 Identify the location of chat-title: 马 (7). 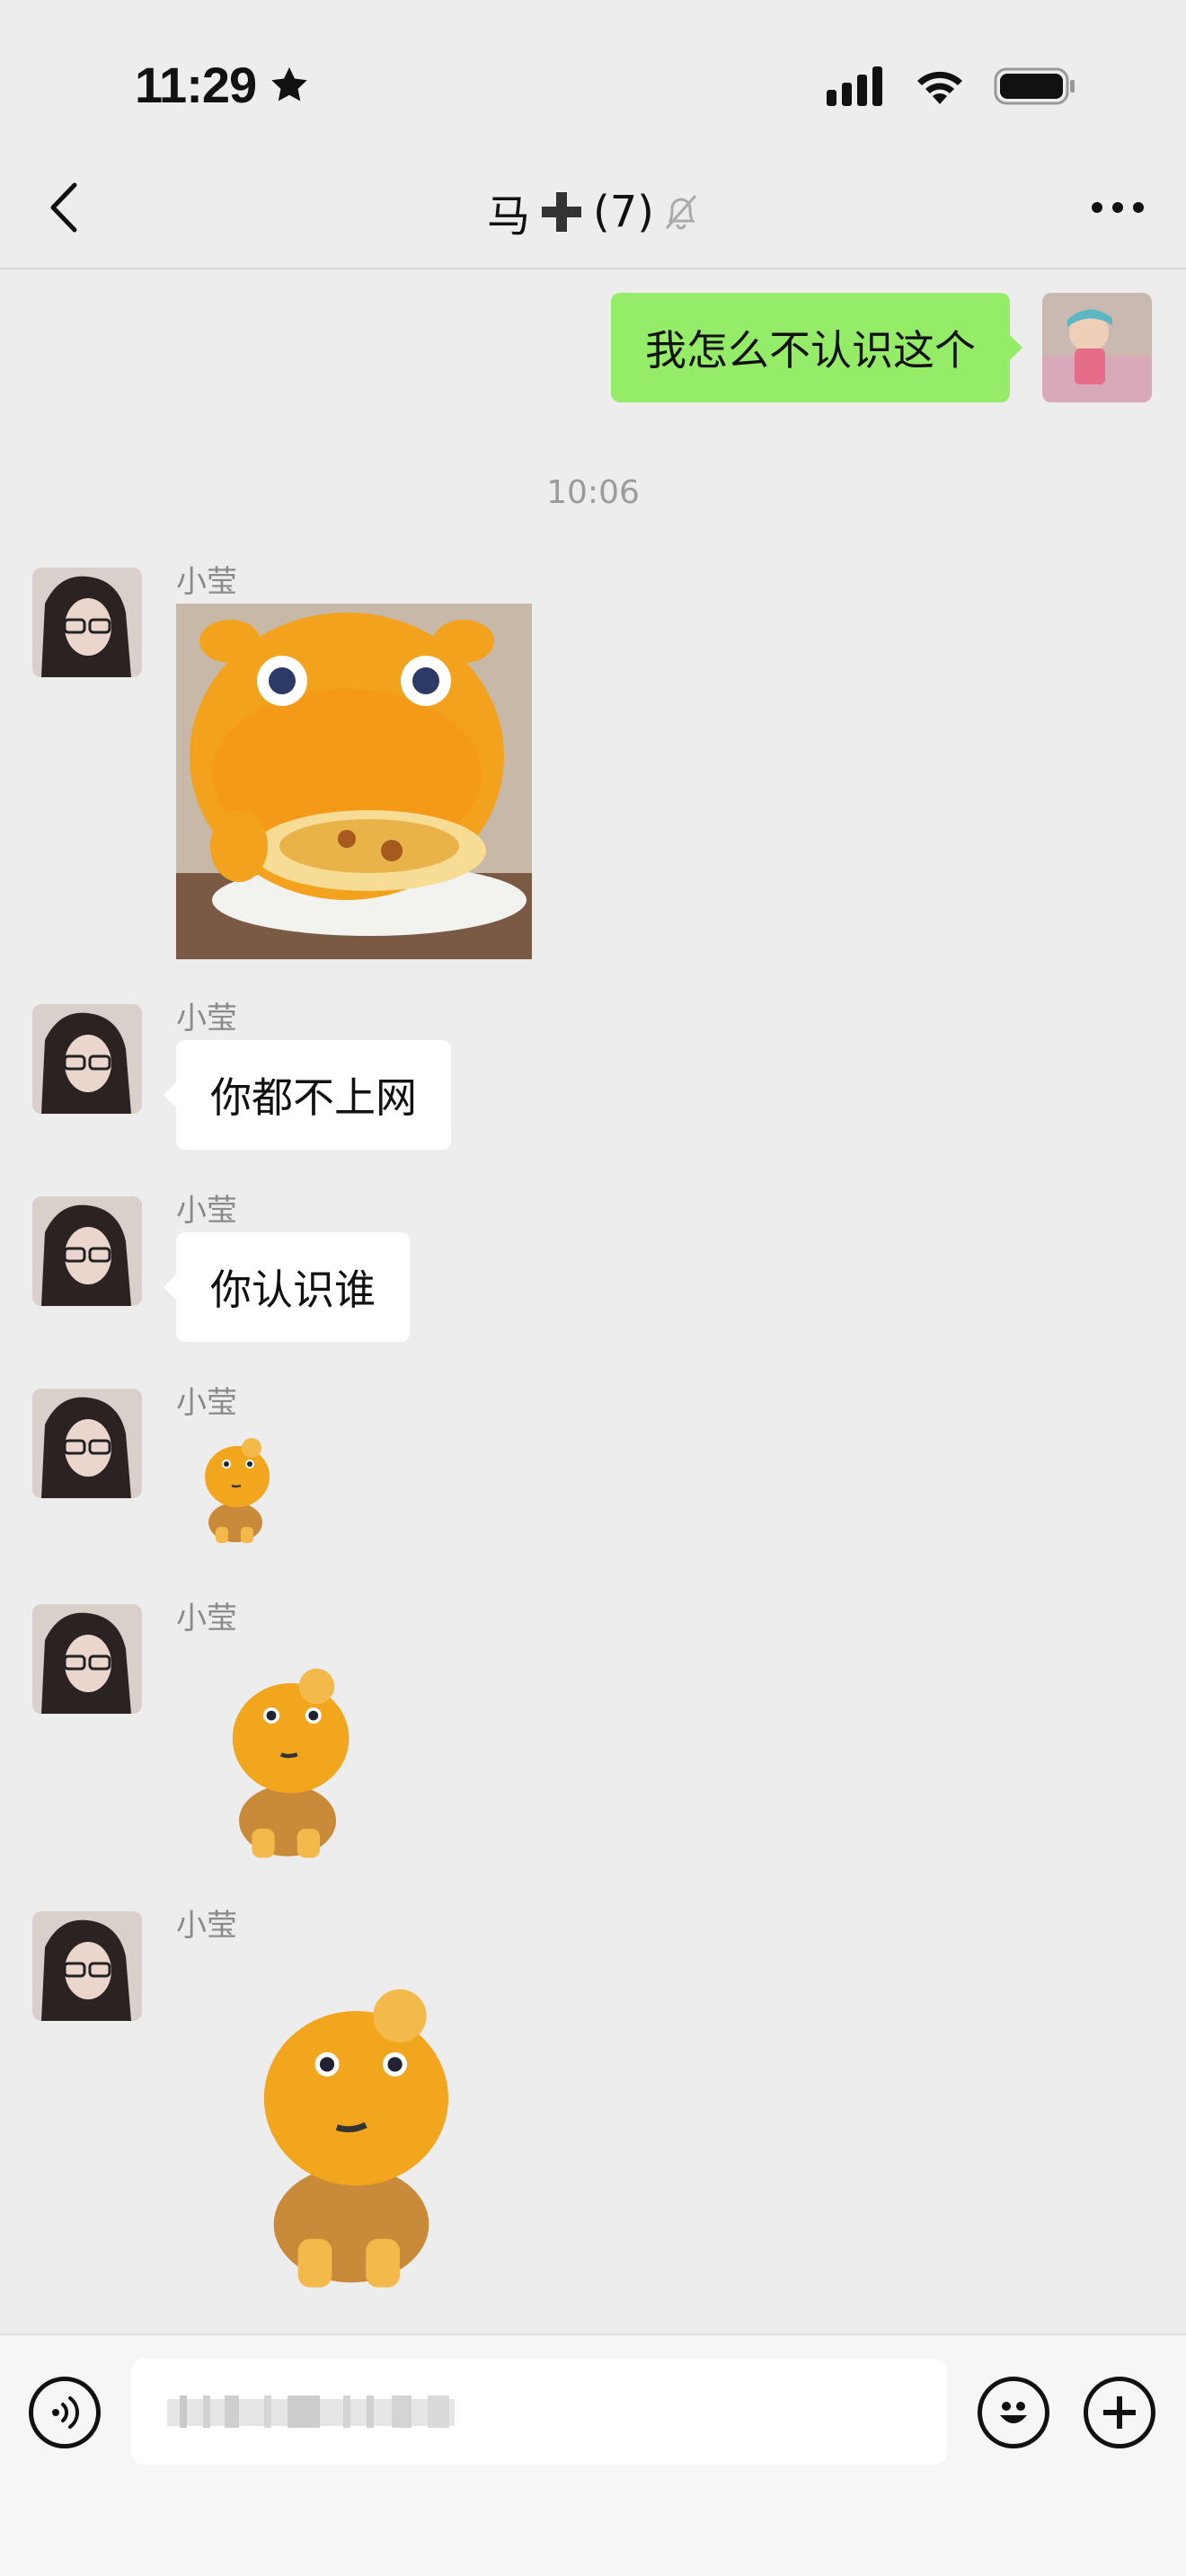
(593, 212).